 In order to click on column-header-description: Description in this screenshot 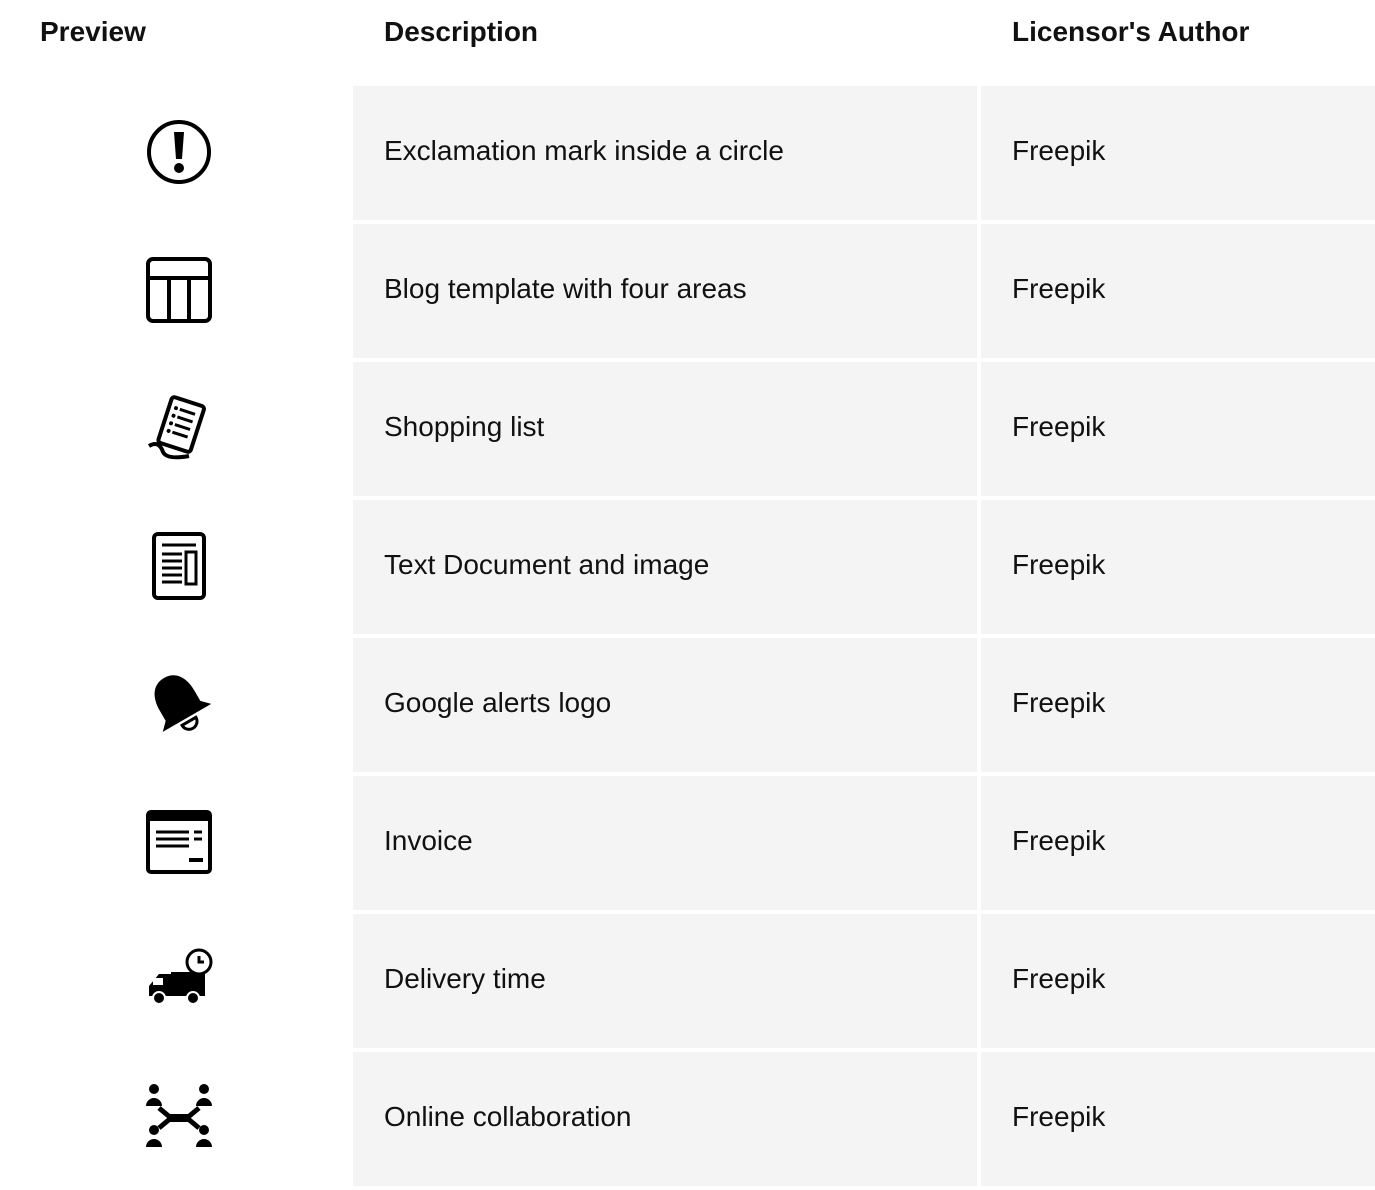, I will do `click(461, 31)`.